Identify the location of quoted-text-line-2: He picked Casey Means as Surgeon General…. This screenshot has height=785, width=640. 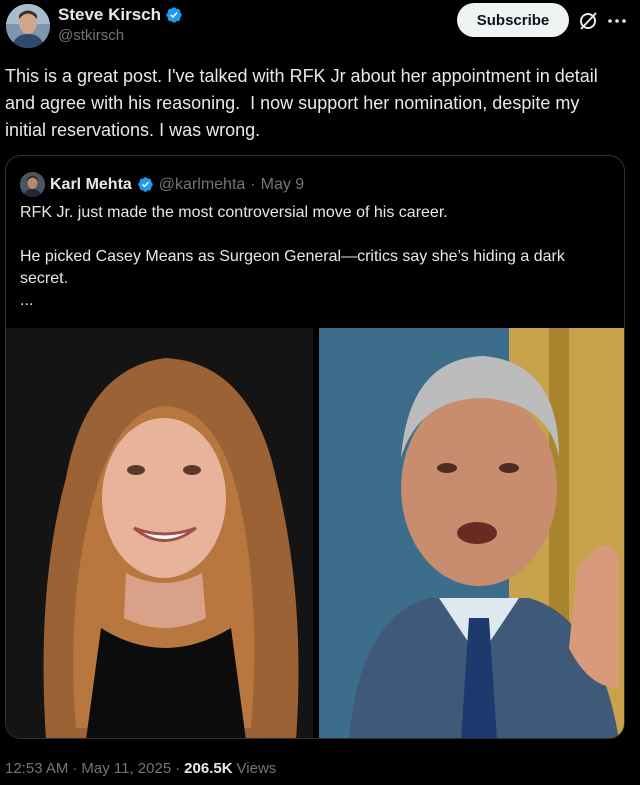
(292, 267).